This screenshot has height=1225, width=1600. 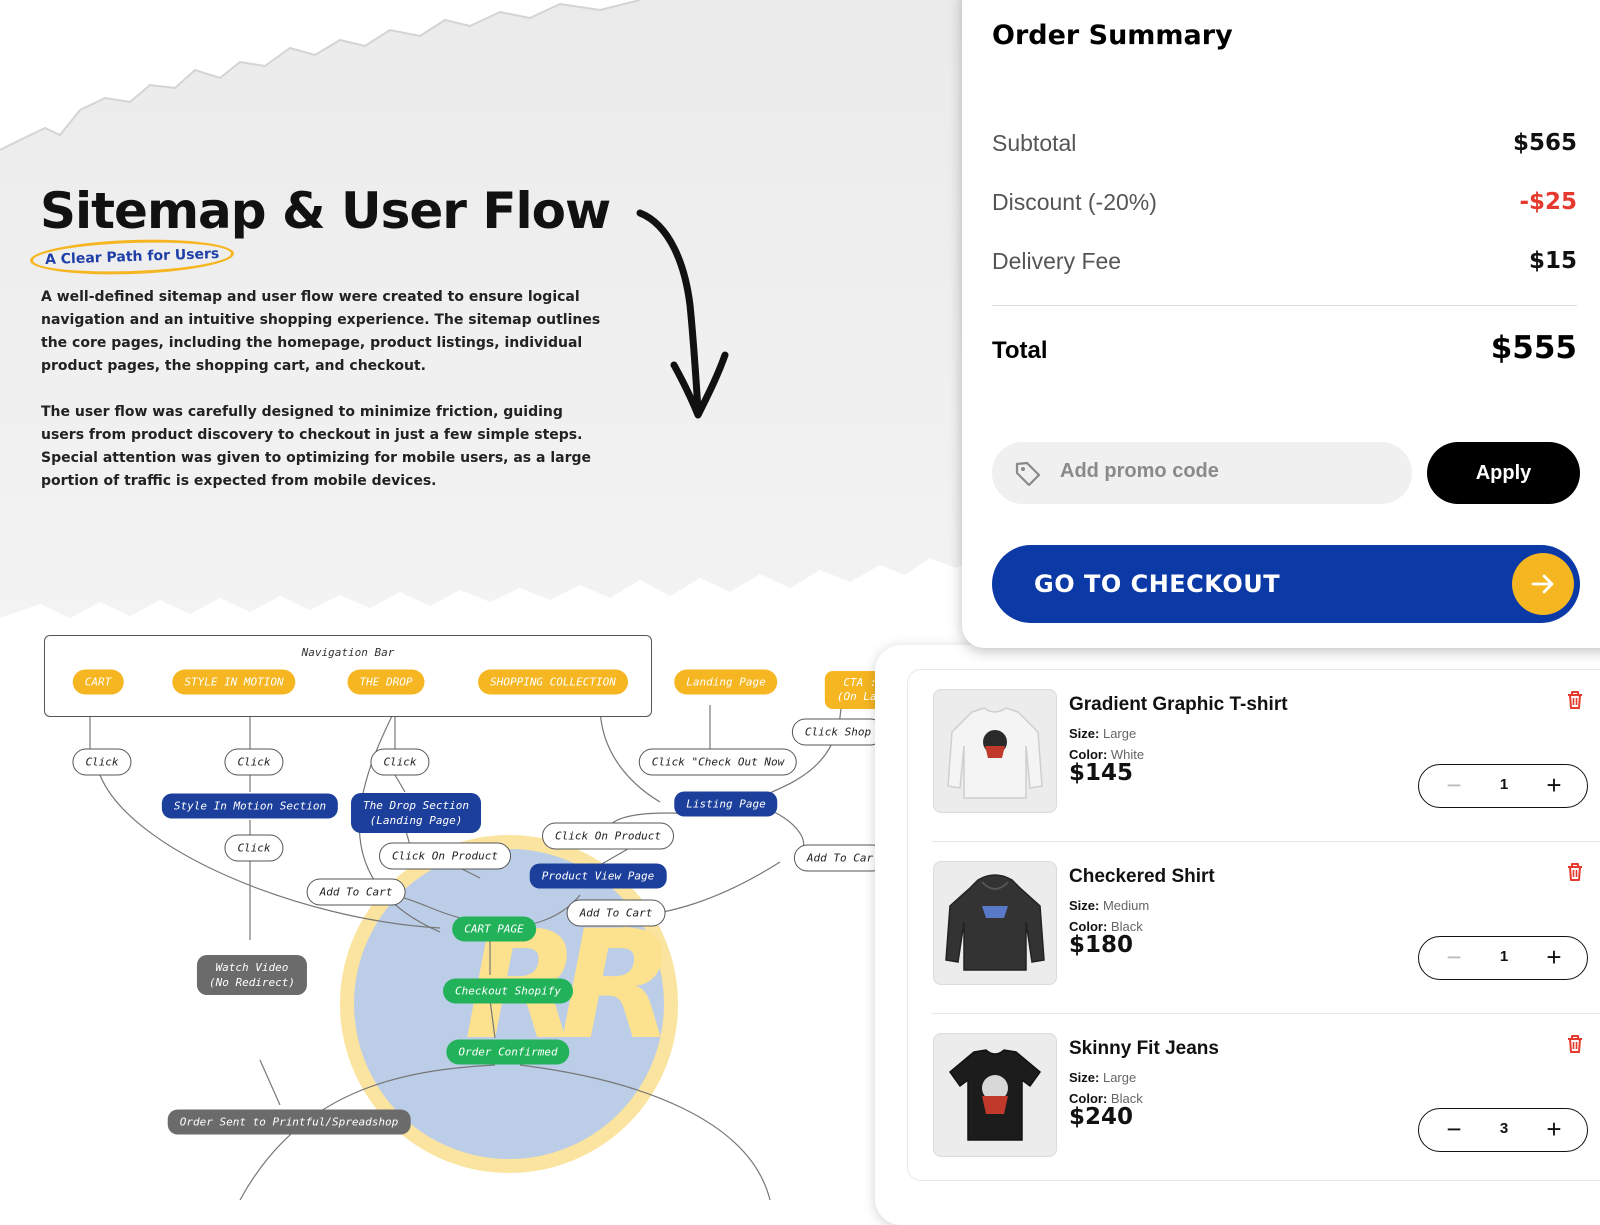 What do you see at coordinates (98, 682) in the screenshot?
I see `nav-node-cart: CART` at bounding box center [98, 682].